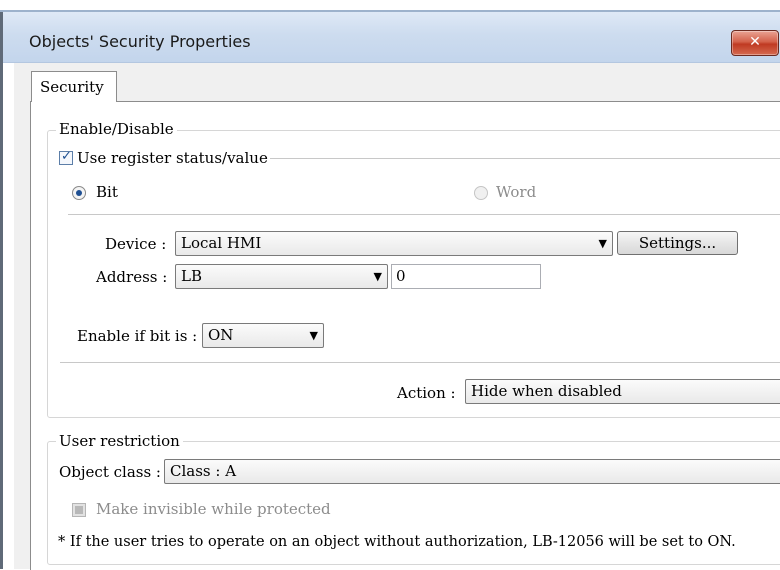 This screenshot has height=570, width=780. Describe the element at coordinates (472, 471) in the screenshot. I see `object-class-select: Class : A` at that location.